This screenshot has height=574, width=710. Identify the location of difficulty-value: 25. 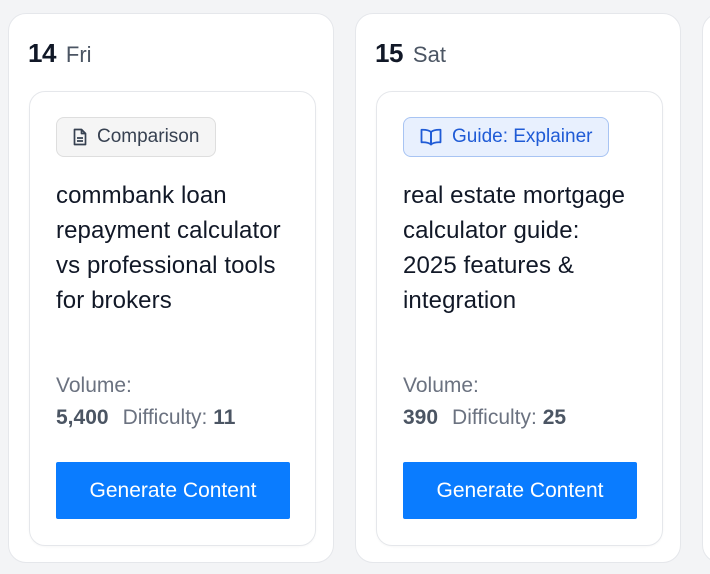
(554, 417).